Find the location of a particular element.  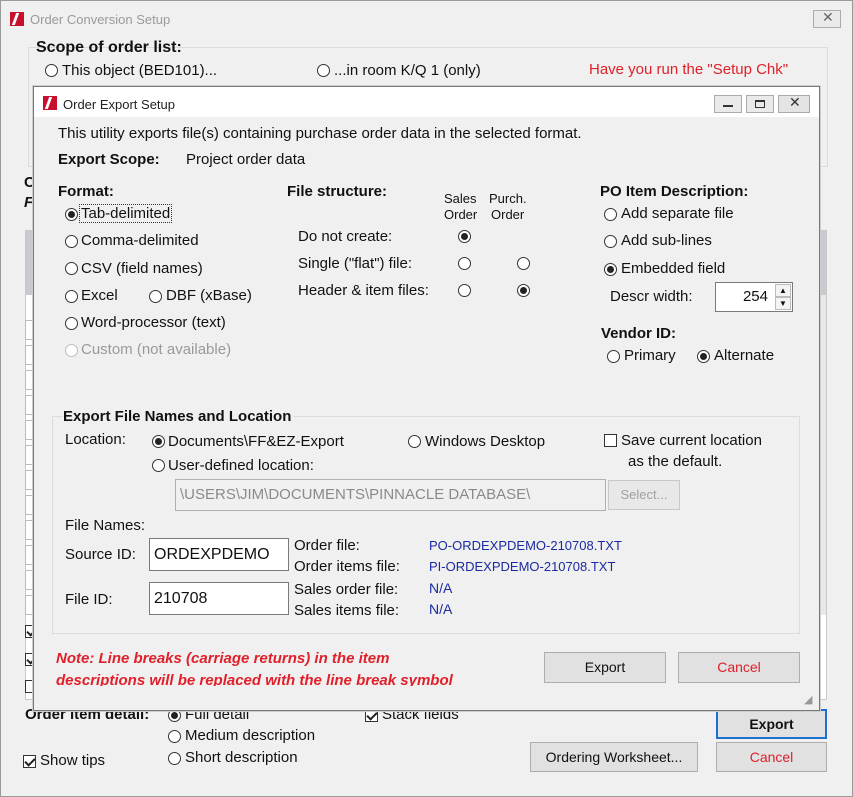

parent-cancel-label: Cancel is located at coordinates (771, 757).